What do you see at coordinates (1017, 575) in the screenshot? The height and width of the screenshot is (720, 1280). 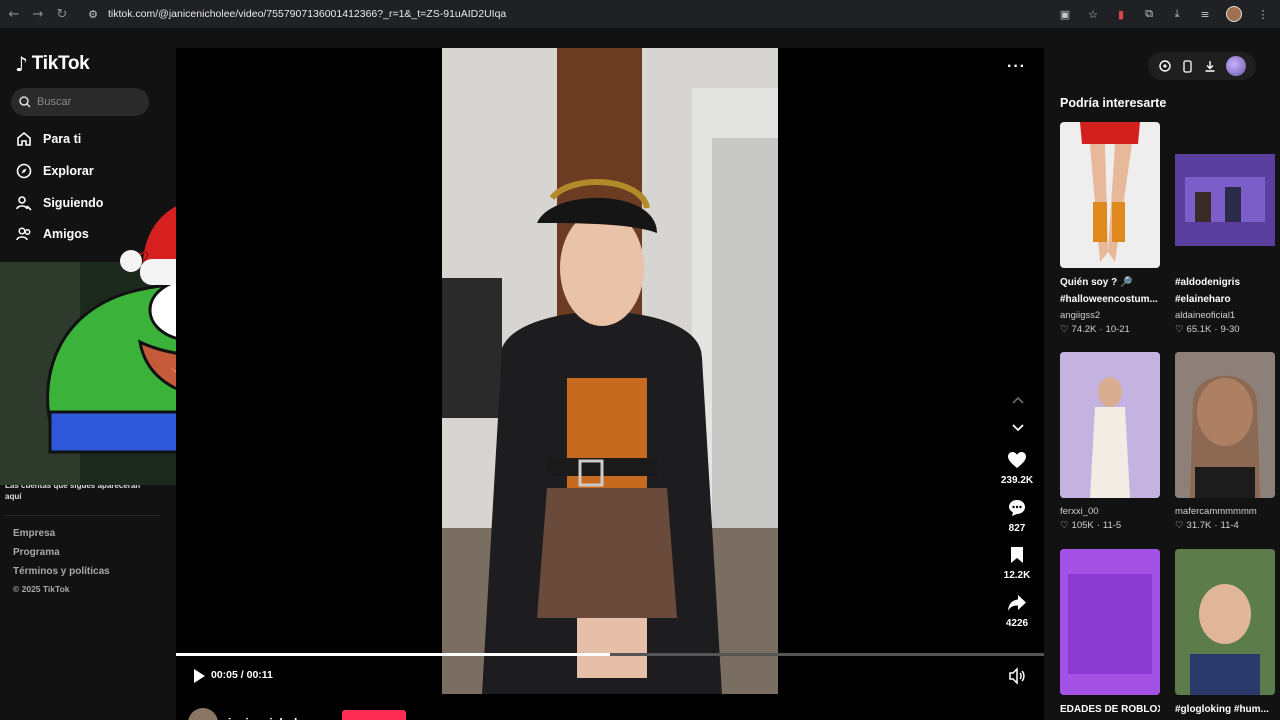 I see `save-count: 12.2K` at bounding box center [1017, 575].